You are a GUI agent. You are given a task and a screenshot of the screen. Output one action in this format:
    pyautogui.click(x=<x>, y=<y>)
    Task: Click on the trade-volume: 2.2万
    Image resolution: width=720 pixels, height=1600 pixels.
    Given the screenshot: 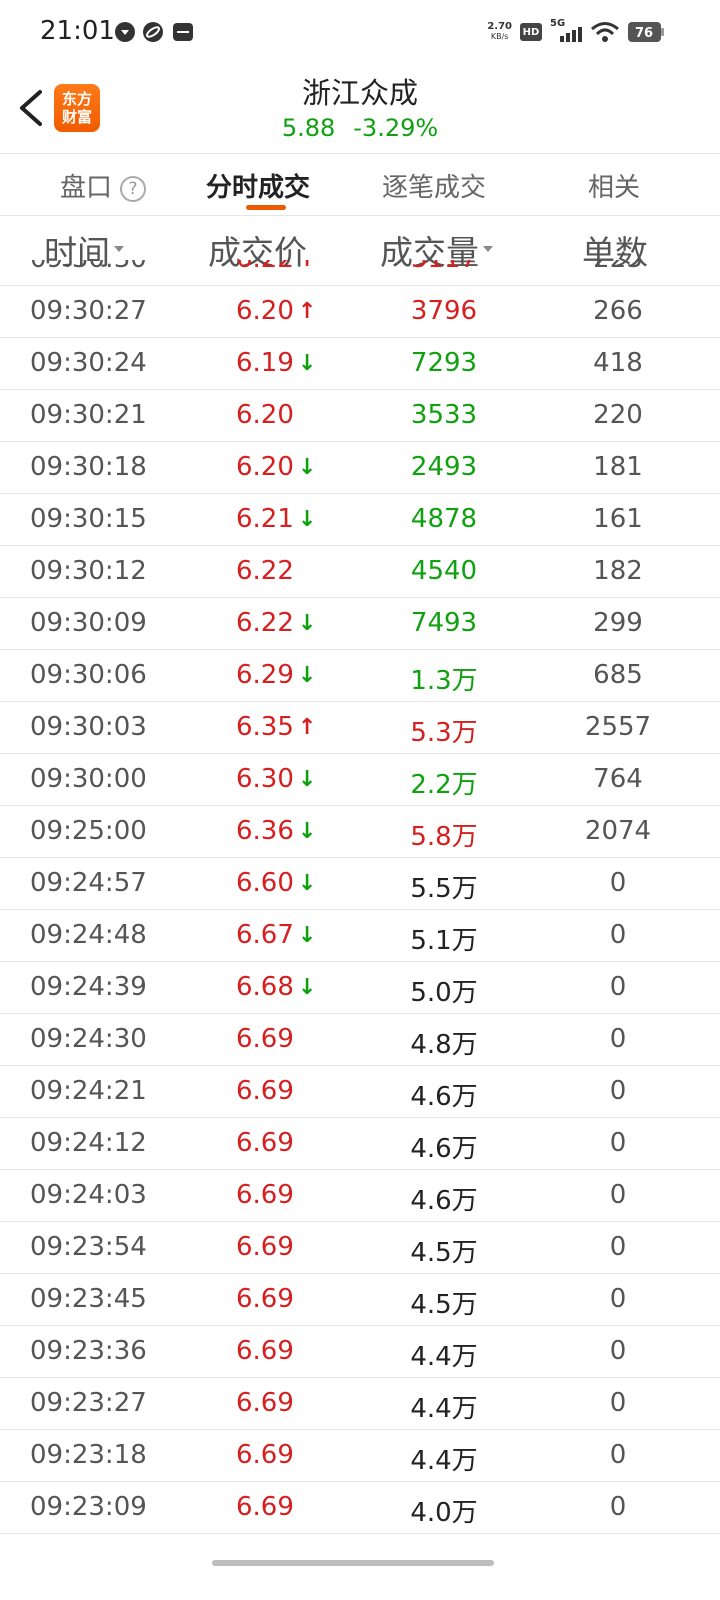 What is the action you would take?
    pyautogui.click(x=444, y=785)
    